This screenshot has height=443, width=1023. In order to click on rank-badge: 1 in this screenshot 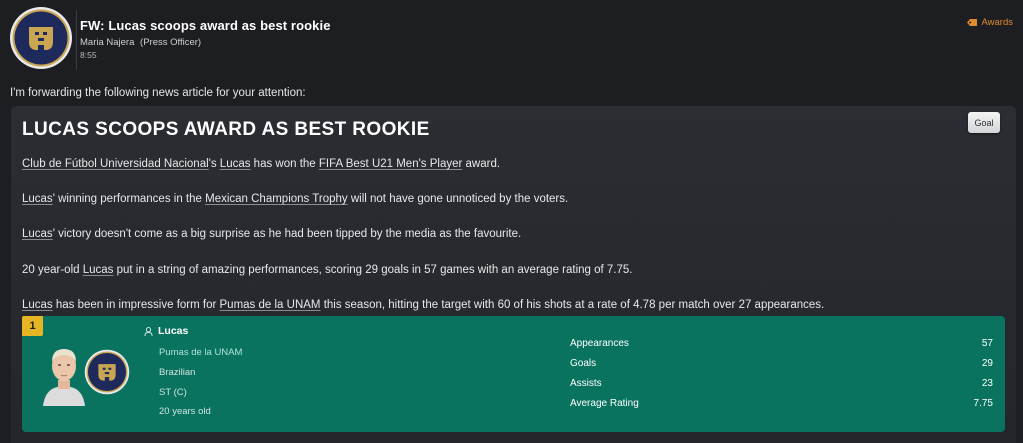, I will do `click(32, 326)`.